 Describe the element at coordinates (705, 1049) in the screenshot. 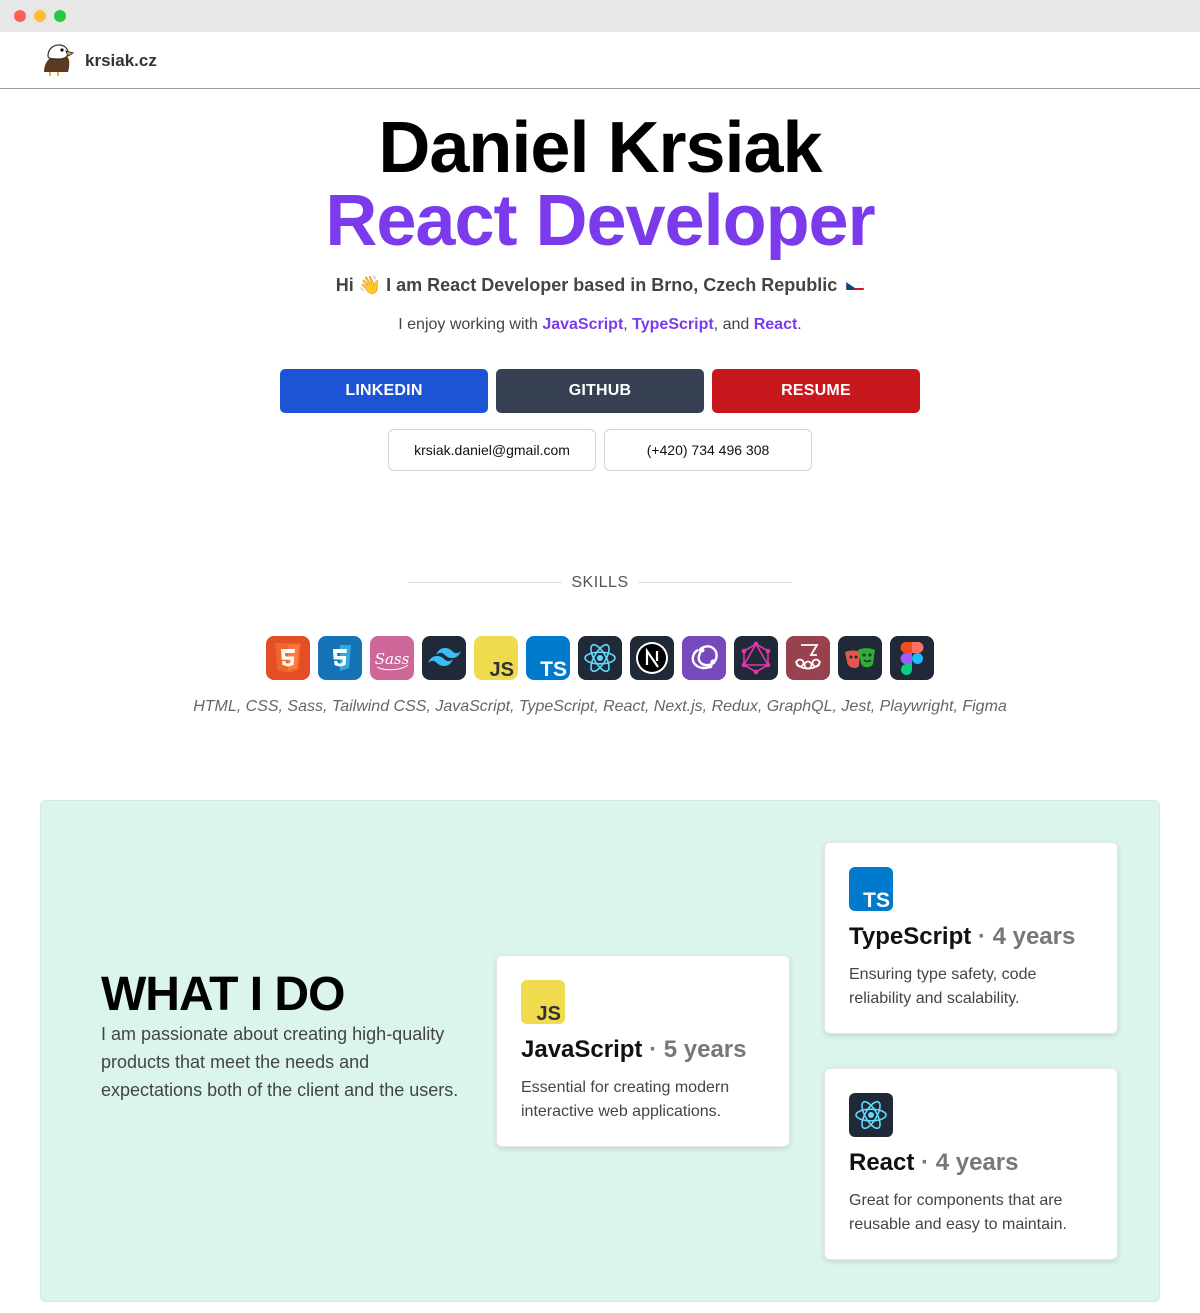

I see `card-years: 5 years` at that location.